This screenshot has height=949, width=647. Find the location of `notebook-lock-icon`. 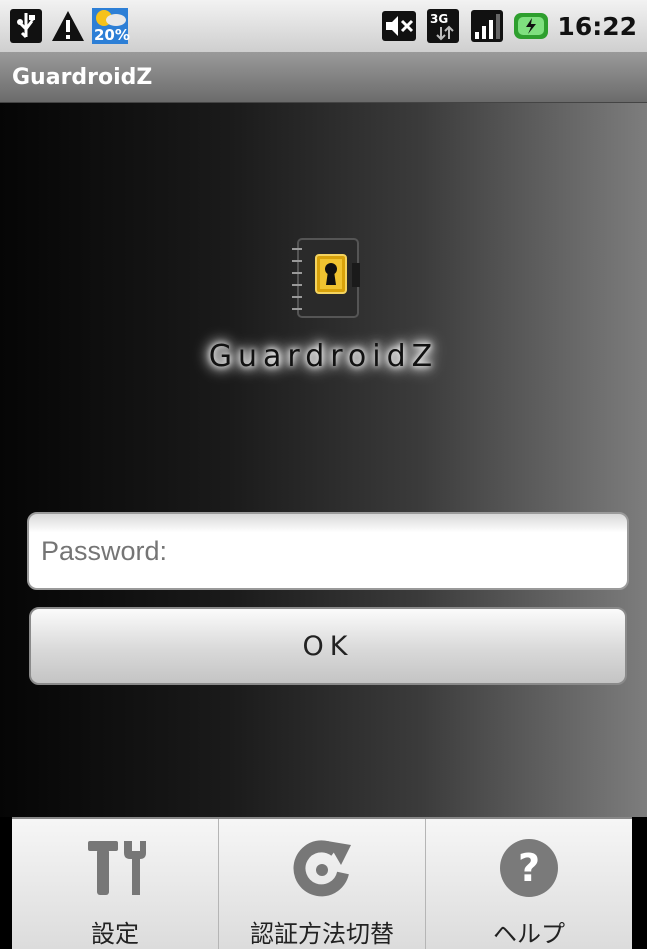

notebook-lock-icon is located at coordinates (324, 279).